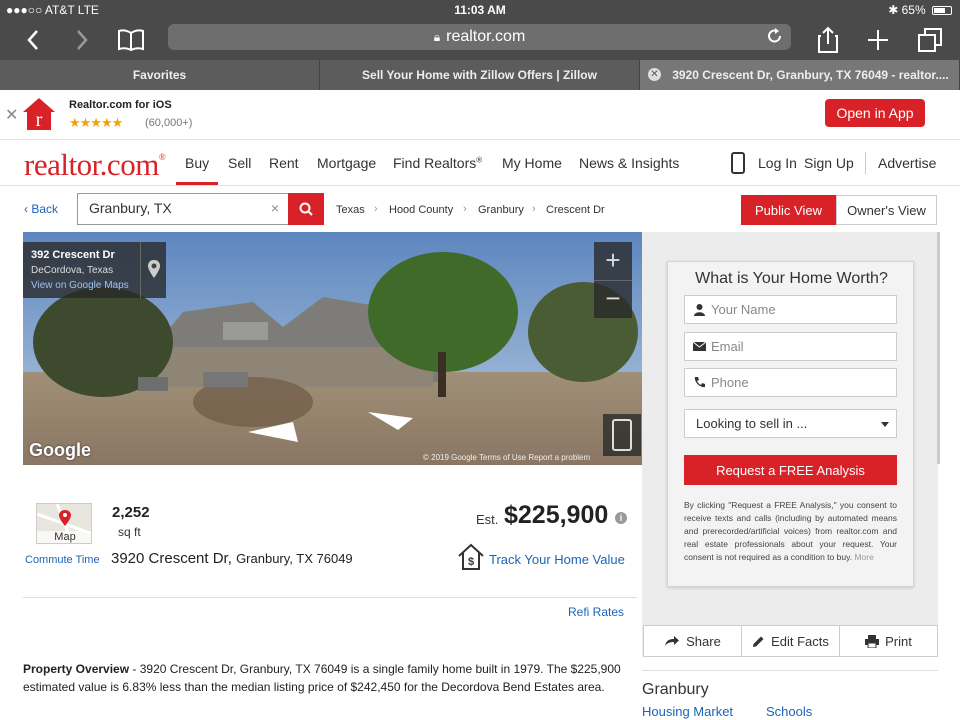 Image resolution: width=960 pixels, height=720 pixels. What do you see at coordinates (131, 40) in the screenshot?
I see `bookmarks-icon` at bounding box center [131, 40].